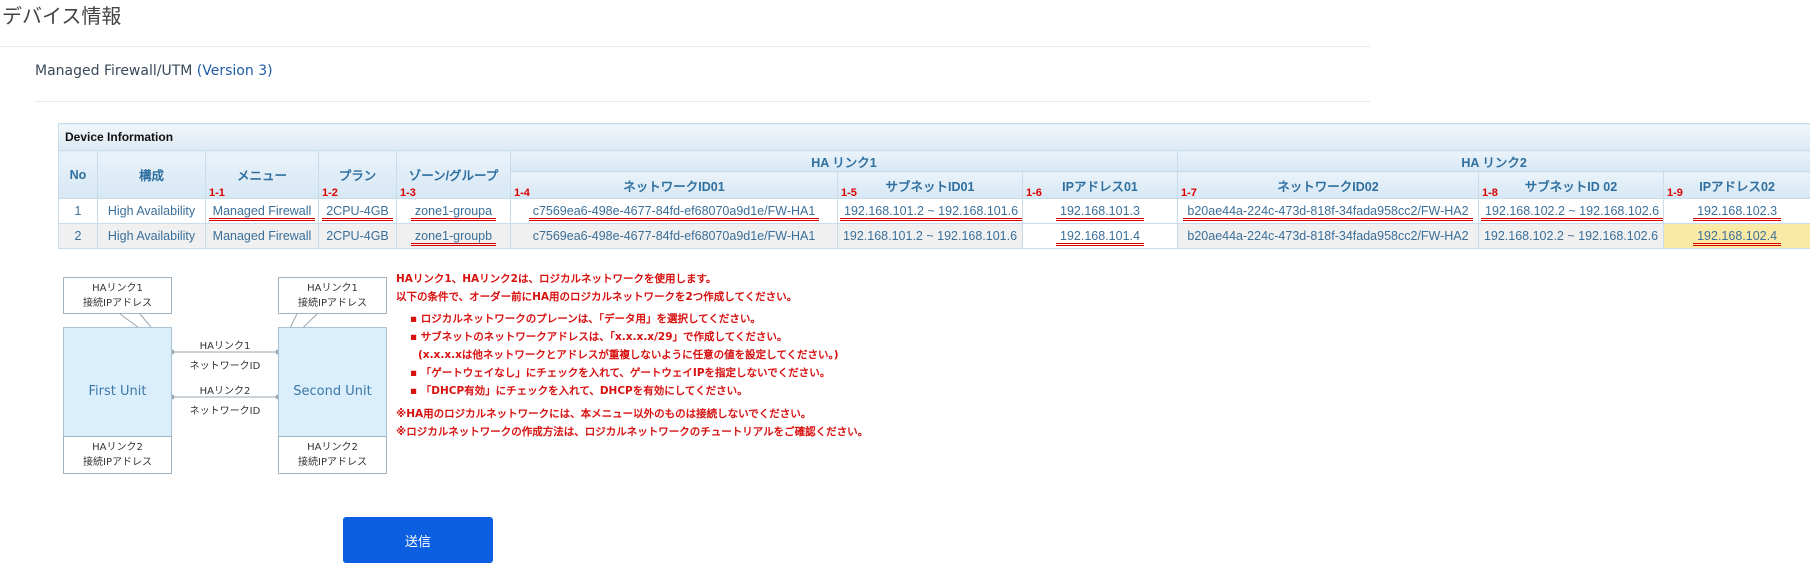 The width and height of the screenshot is (1810, 577). Describe the element at coordinates (62, 16) in the screenshot. I see `page-title: デバイス情報` at that location.